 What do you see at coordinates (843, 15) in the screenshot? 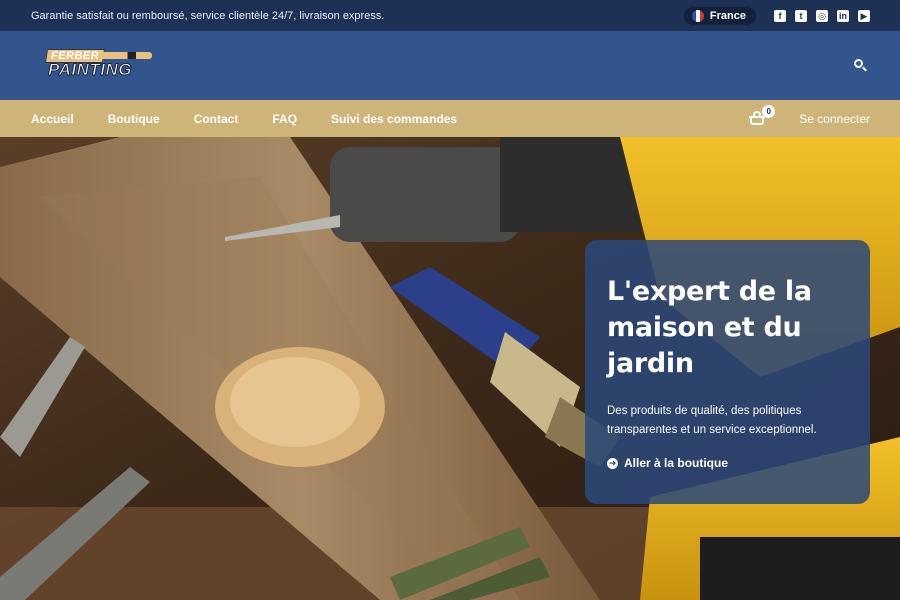
I see `linkedin-icon: in` at bounding box center [843, 15].